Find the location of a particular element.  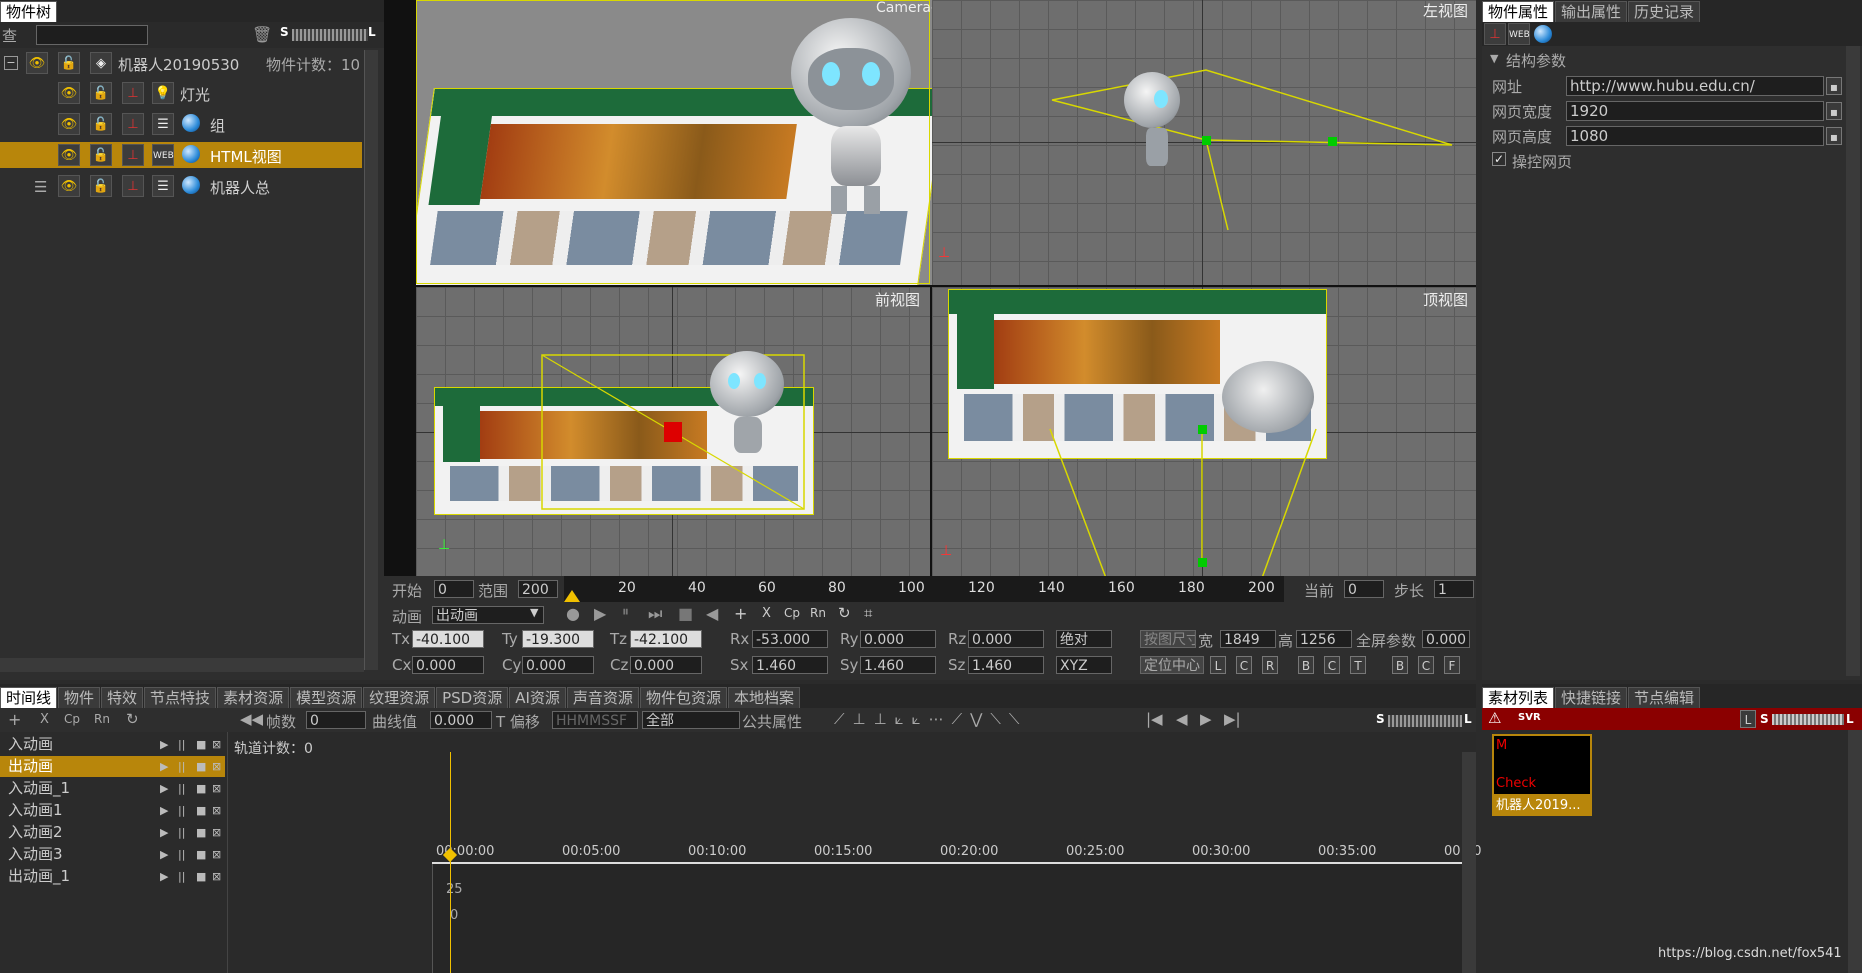

current-input: 0 is located at coordinates (1364, 589).